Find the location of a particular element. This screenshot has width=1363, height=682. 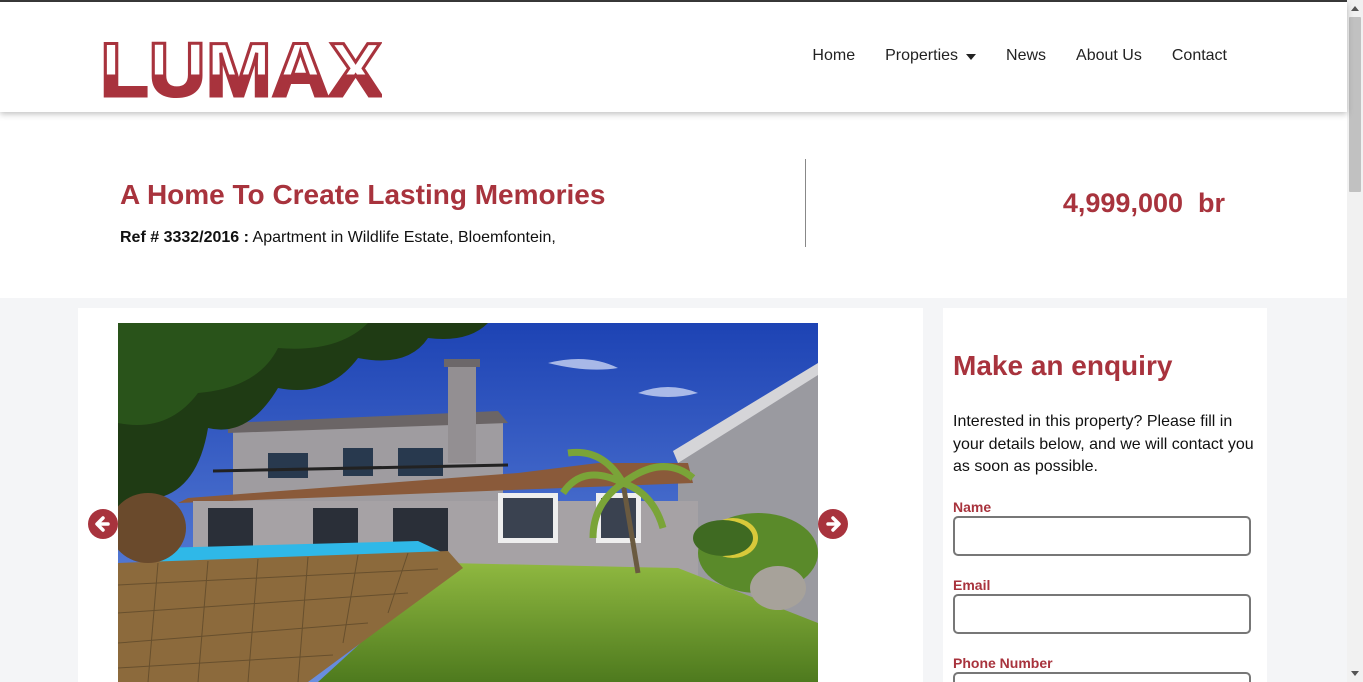

lumax-logo: LUMAX is located at coordinates (241, 67).